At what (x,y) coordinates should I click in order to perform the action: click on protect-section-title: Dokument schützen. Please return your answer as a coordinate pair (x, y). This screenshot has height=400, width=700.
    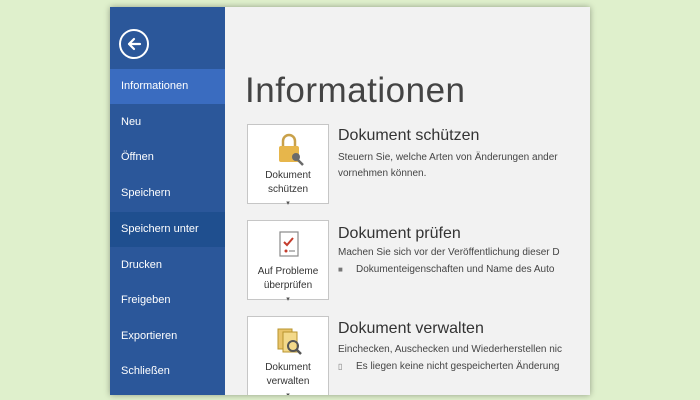
    Looking at the image, I should click on (409, 135).